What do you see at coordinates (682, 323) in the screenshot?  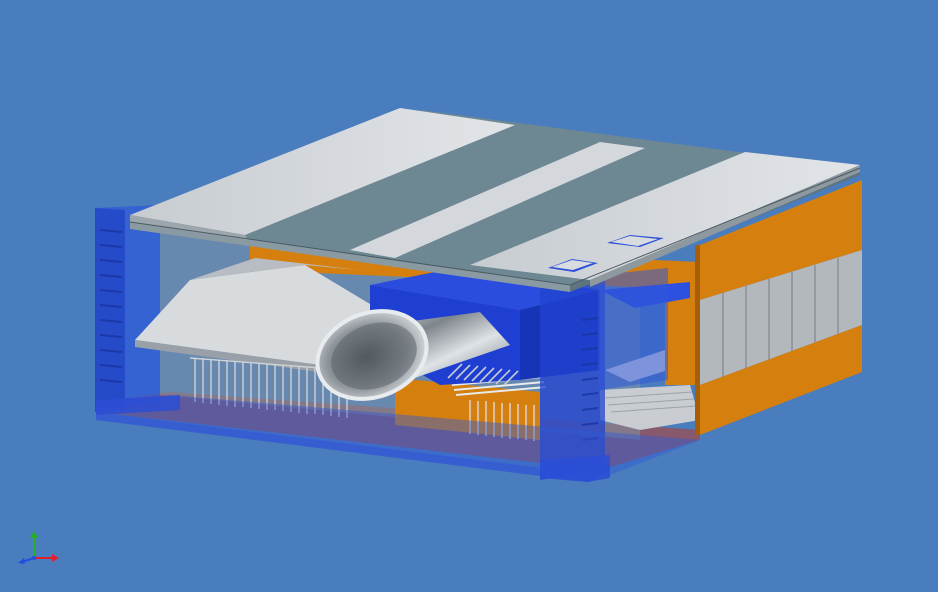 I see `orange-right-inner` at bounding box center [682, 323].